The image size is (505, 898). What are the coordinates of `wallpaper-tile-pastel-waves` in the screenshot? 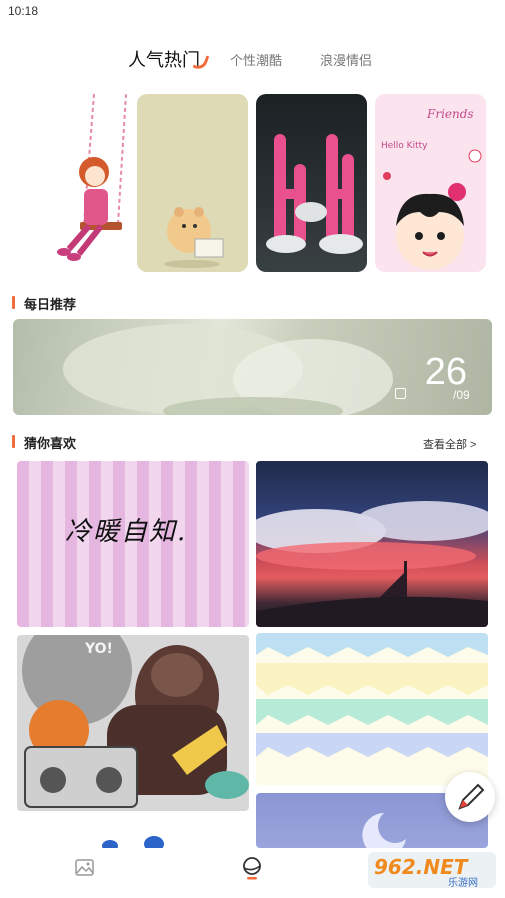 It's located at (372, 709).